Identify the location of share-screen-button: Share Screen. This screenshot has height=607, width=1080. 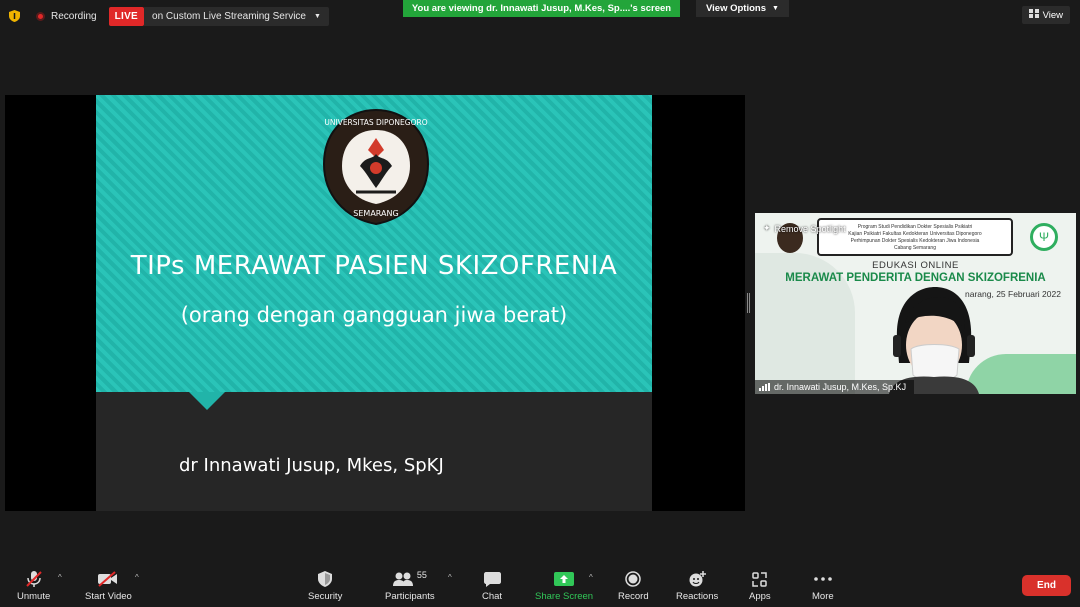
(564, 586).